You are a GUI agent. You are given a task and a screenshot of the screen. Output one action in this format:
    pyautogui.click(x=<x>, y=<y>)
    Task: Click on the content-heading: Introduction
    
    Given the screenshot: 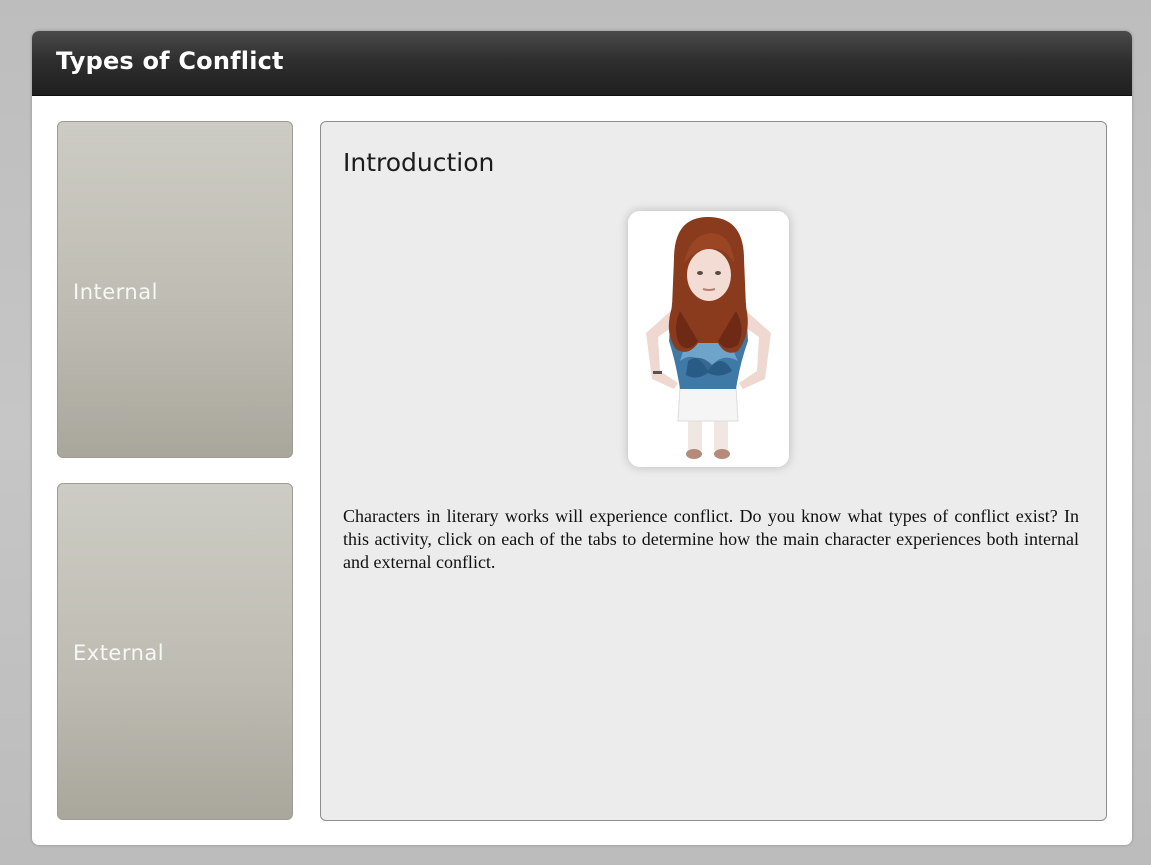 What is the action you would take?
    pyautogui.click(x=419, y=162)
    